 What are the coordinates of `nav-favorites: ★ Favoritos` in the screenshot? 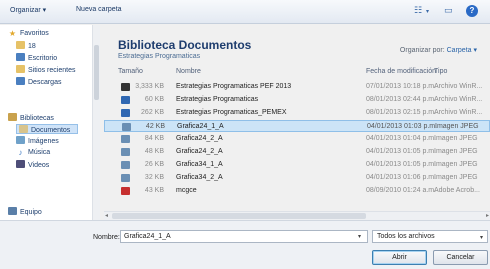 It's located at (28, 34).